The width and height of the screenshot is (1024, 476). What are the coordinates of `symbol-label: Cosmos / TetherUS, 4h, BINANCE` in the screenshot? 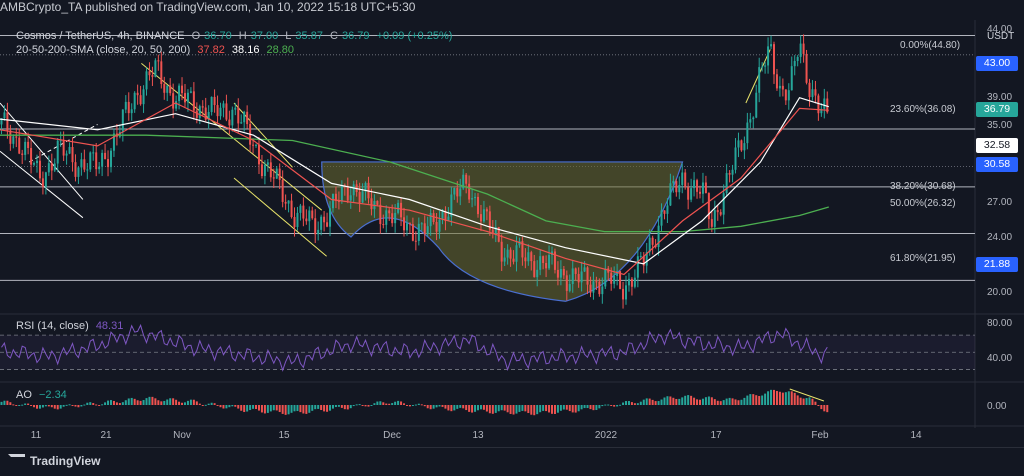 It's located at (100, 36).